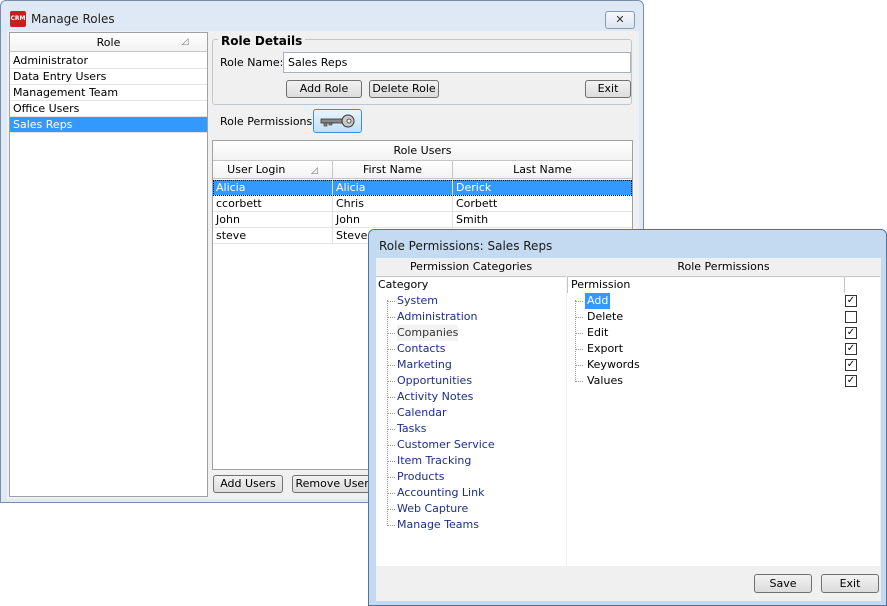 This screenshot has height=606, width=887. I want to click on category-label: Item Tracking, so click(434, 460).